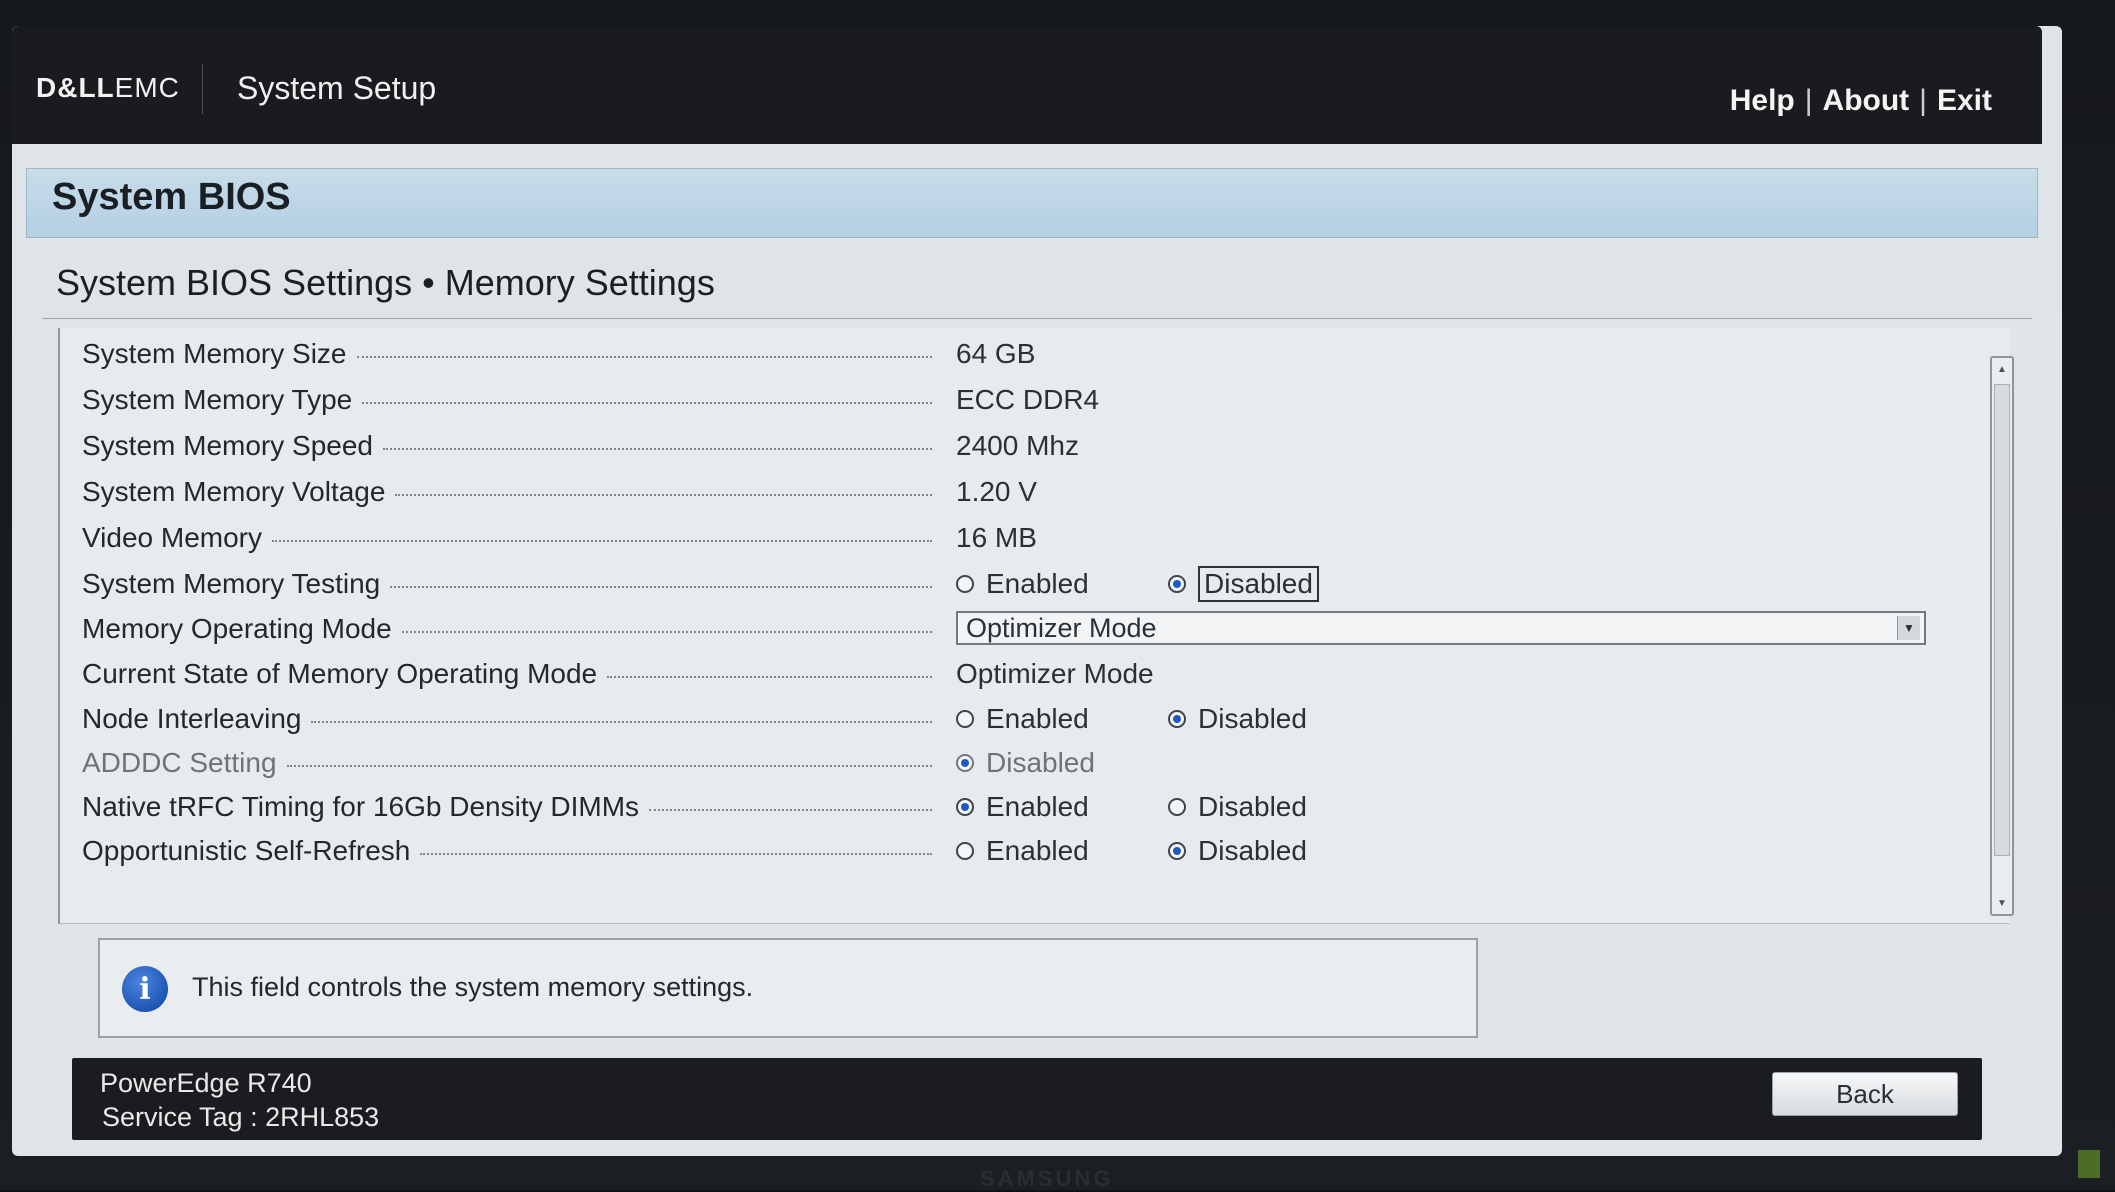  What do you see at coordinates (996, 491) in the screenshot?
I see `setting-value: 1.20 V` at bounding box center [996, 491].